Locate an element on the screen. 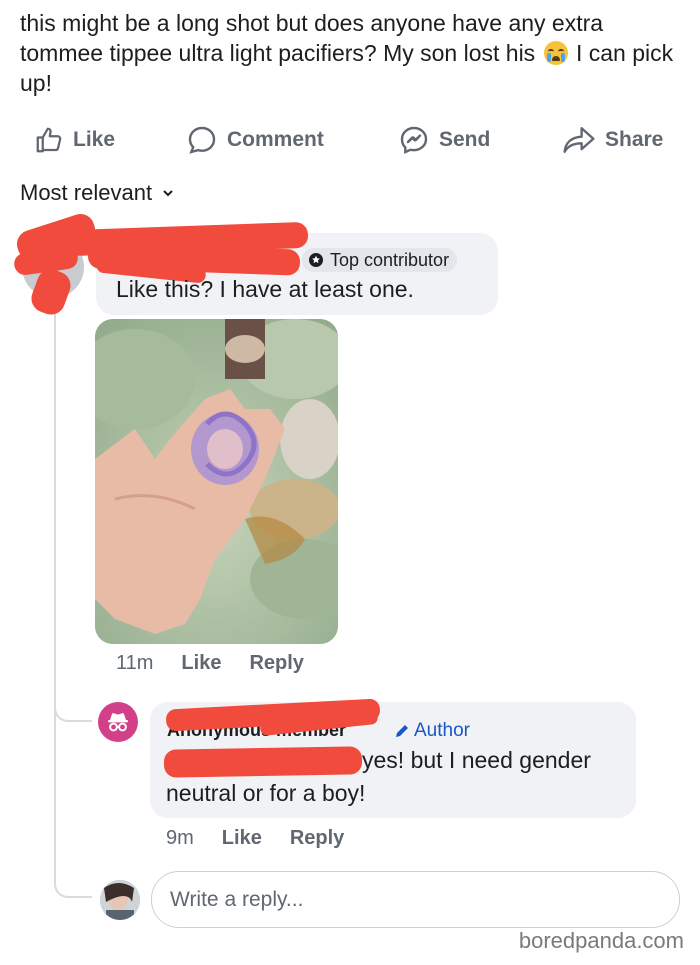  thumbs-up-icon is located at coordinates (49, 140).